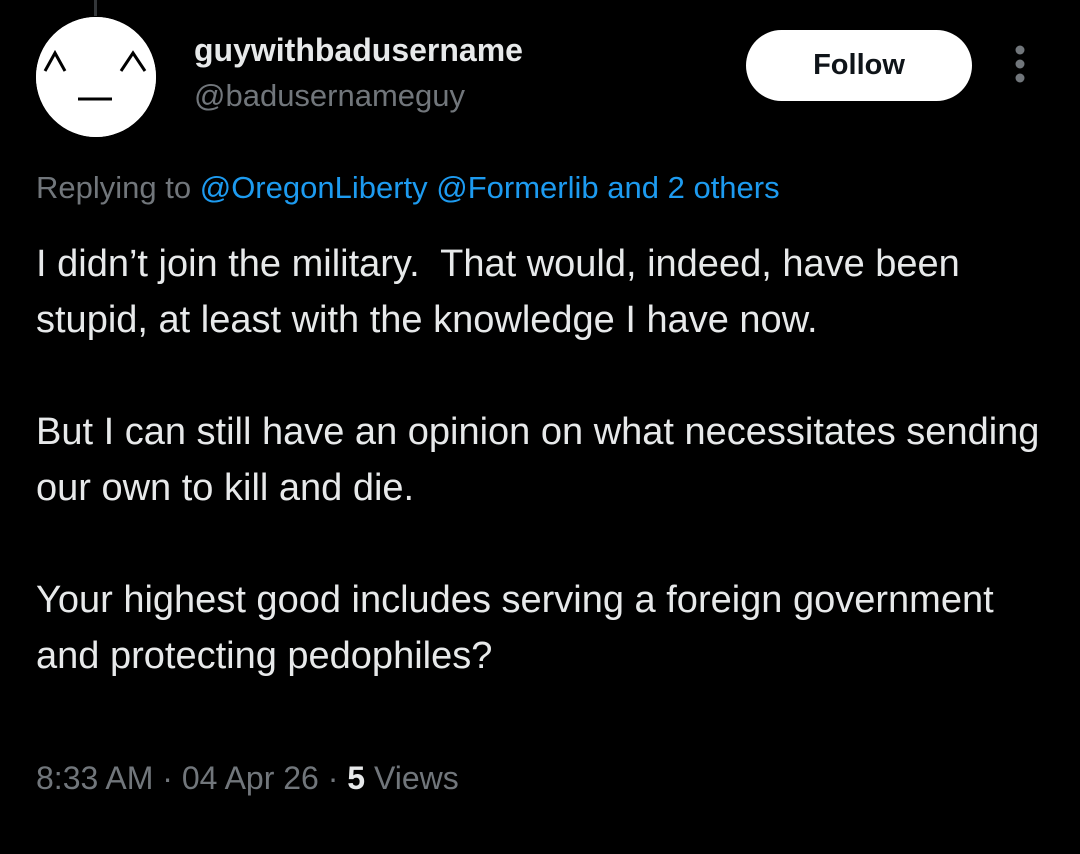 Image resolution: width=1080 pixels, height=854 pixels. What do you see at coordinates (859, 65) in the screenshot?
I see `follow-button: Follow` at bounding box center [859, 65].